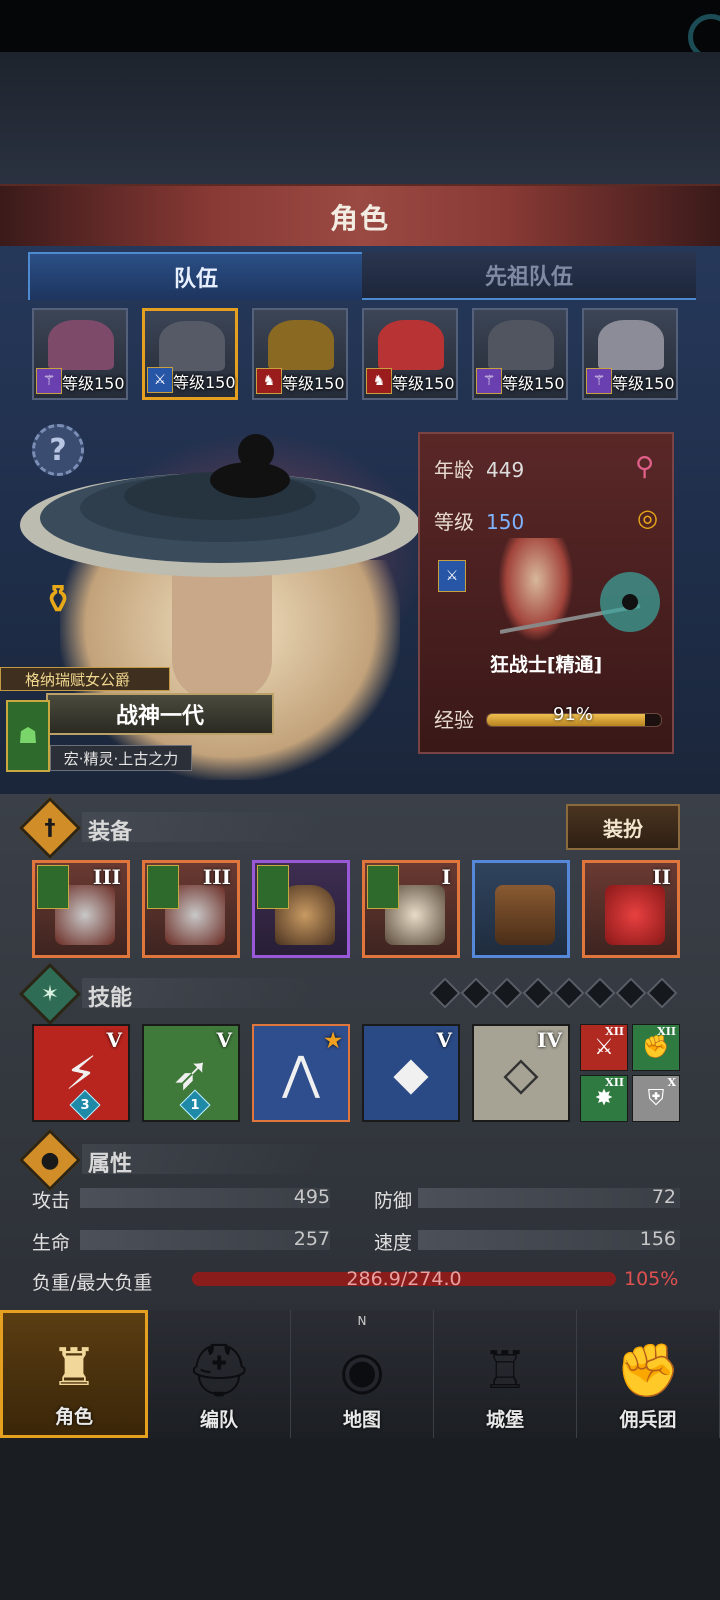 This screenshot has height=1600, width=720. What do you see at coordinates (504, 1420) in the screenshot?
I see `nav-label: 城堡` at bounding box center [504, 1420].